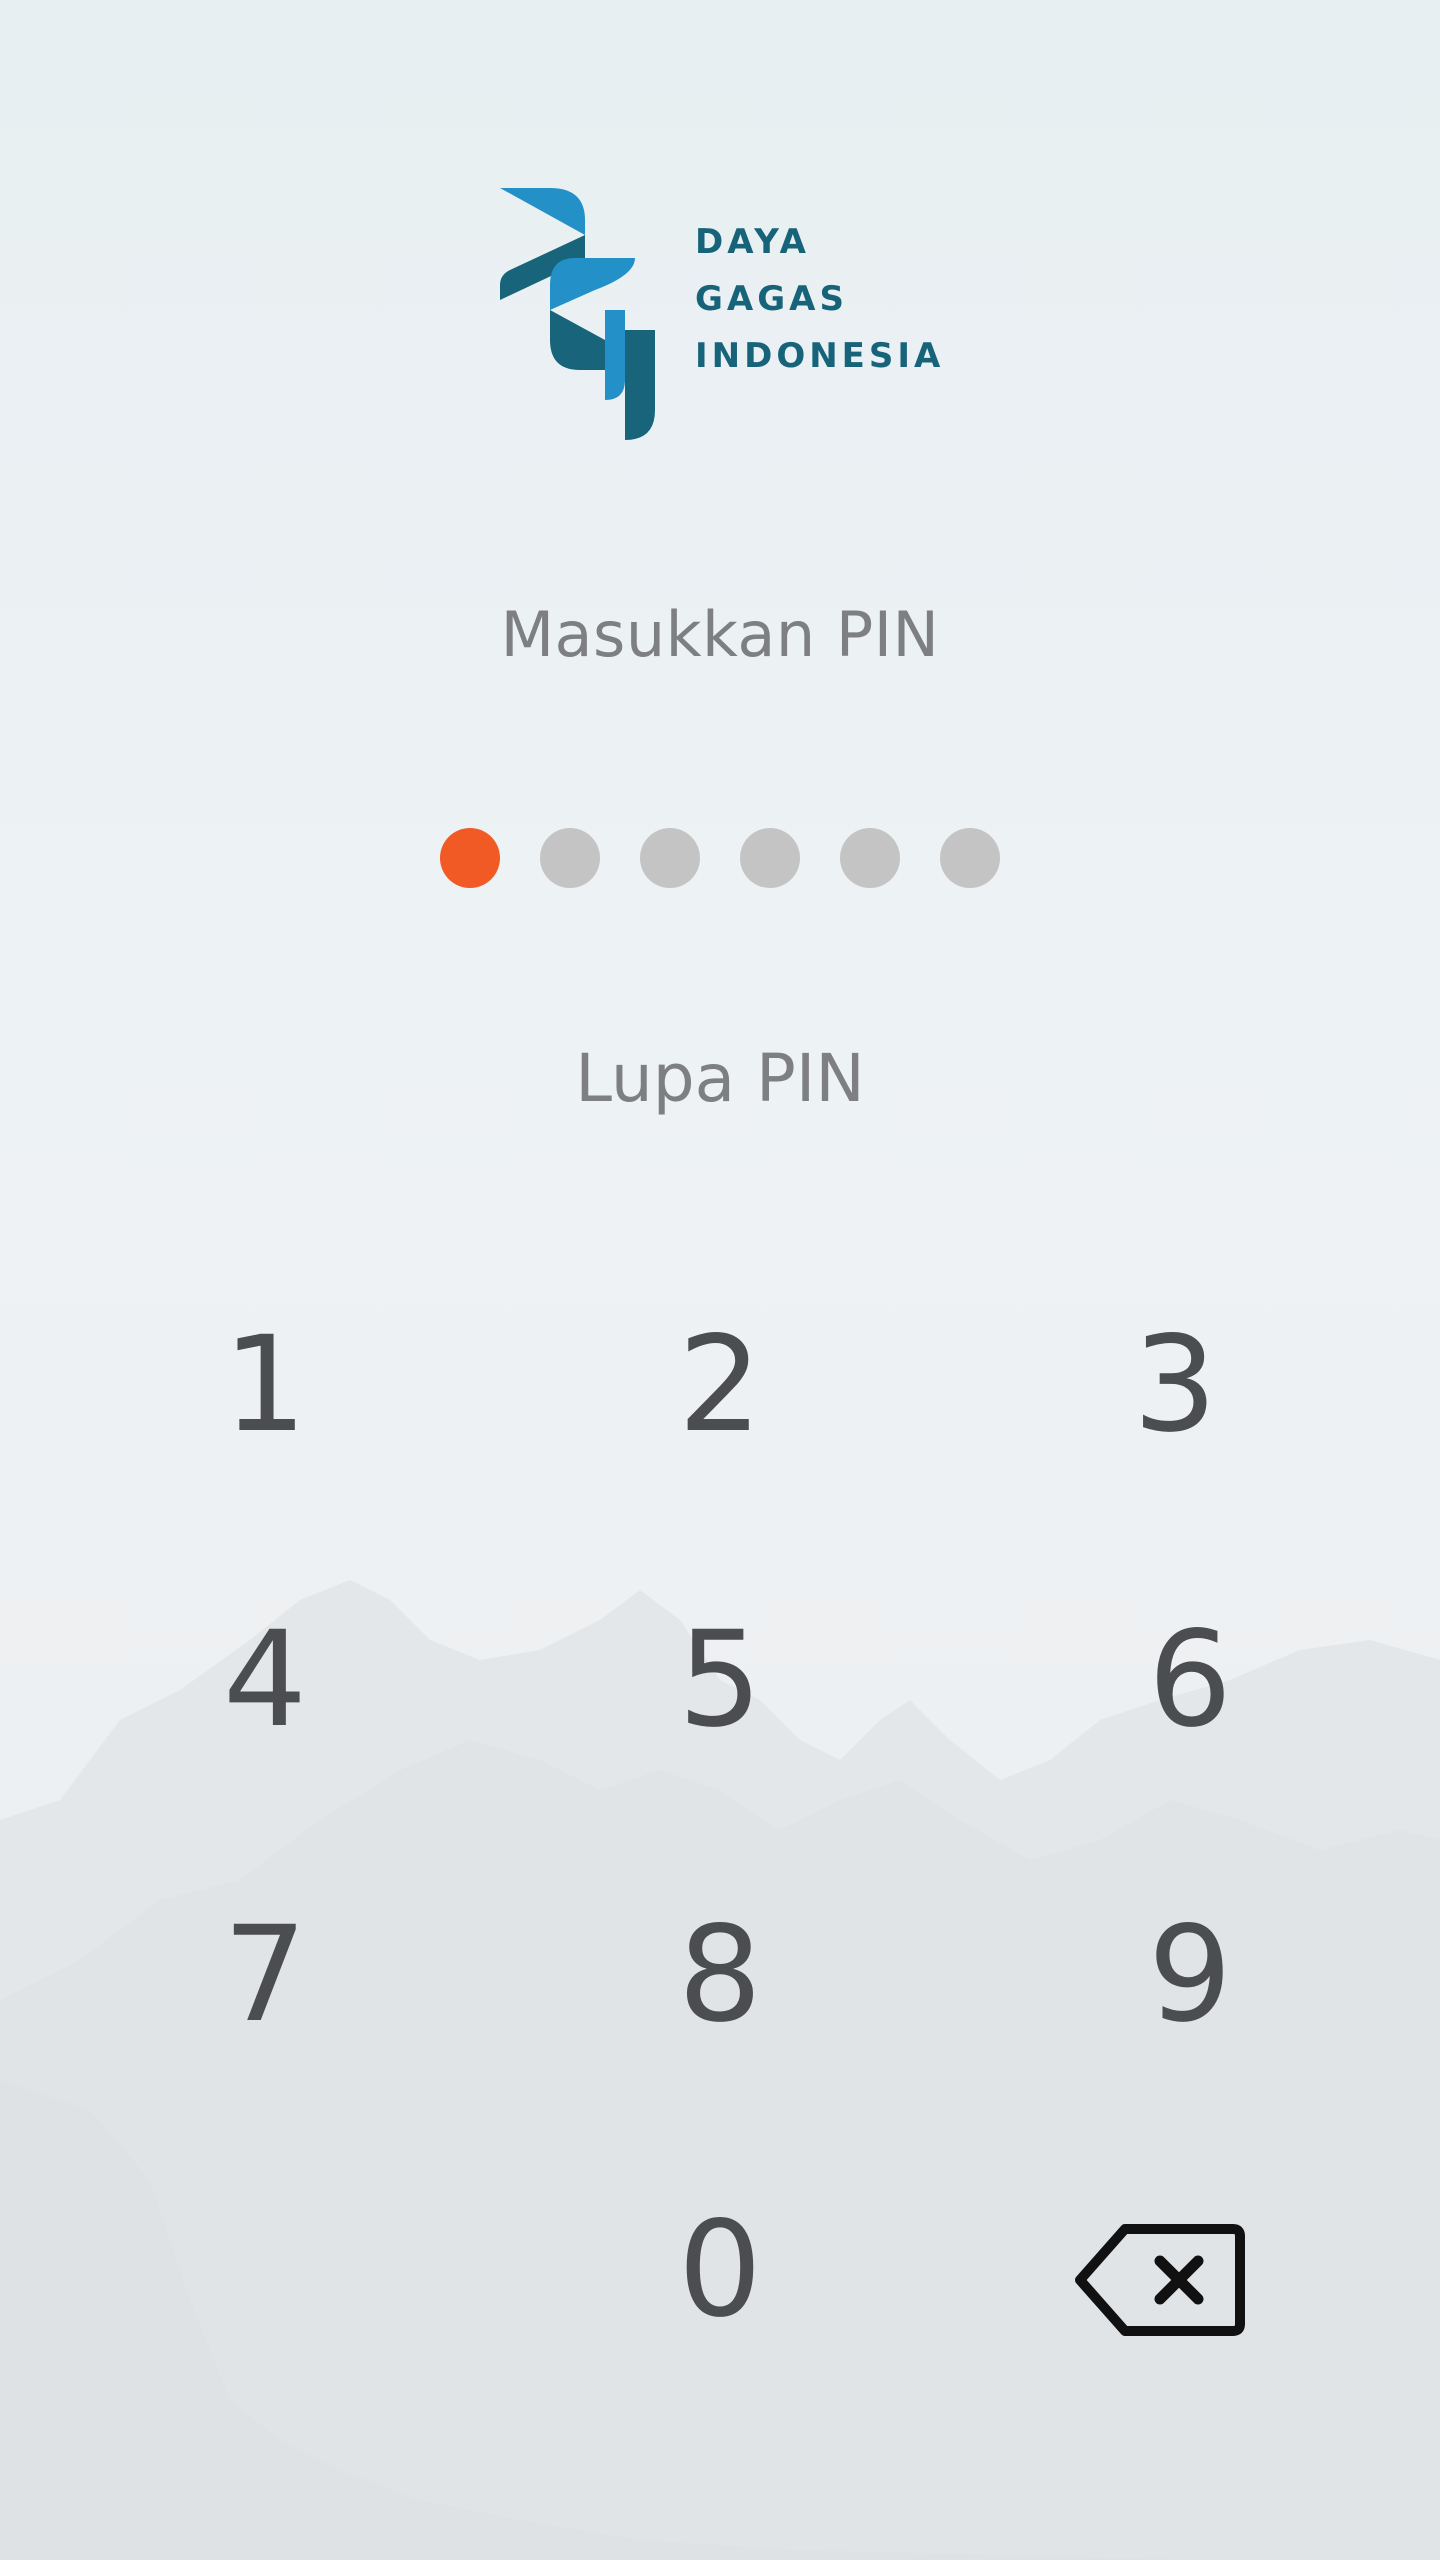 The image size is (1440, 2560). I want to click on keypad-key-9: 9, so click(1190, 1975).